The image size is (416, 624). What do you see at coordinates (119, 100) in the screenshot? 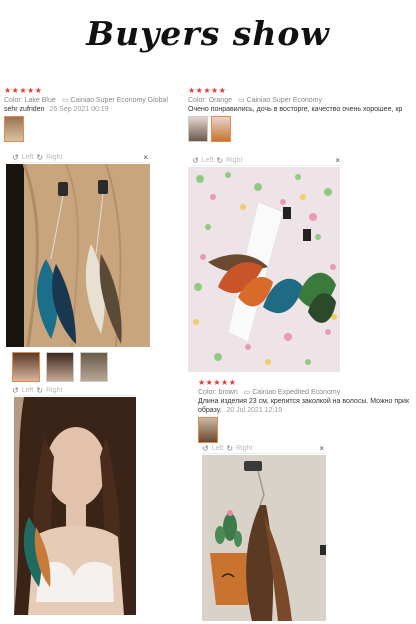
I see `shipping-method: Cainiao Super Economy Global` at bounding box center [119, 100].